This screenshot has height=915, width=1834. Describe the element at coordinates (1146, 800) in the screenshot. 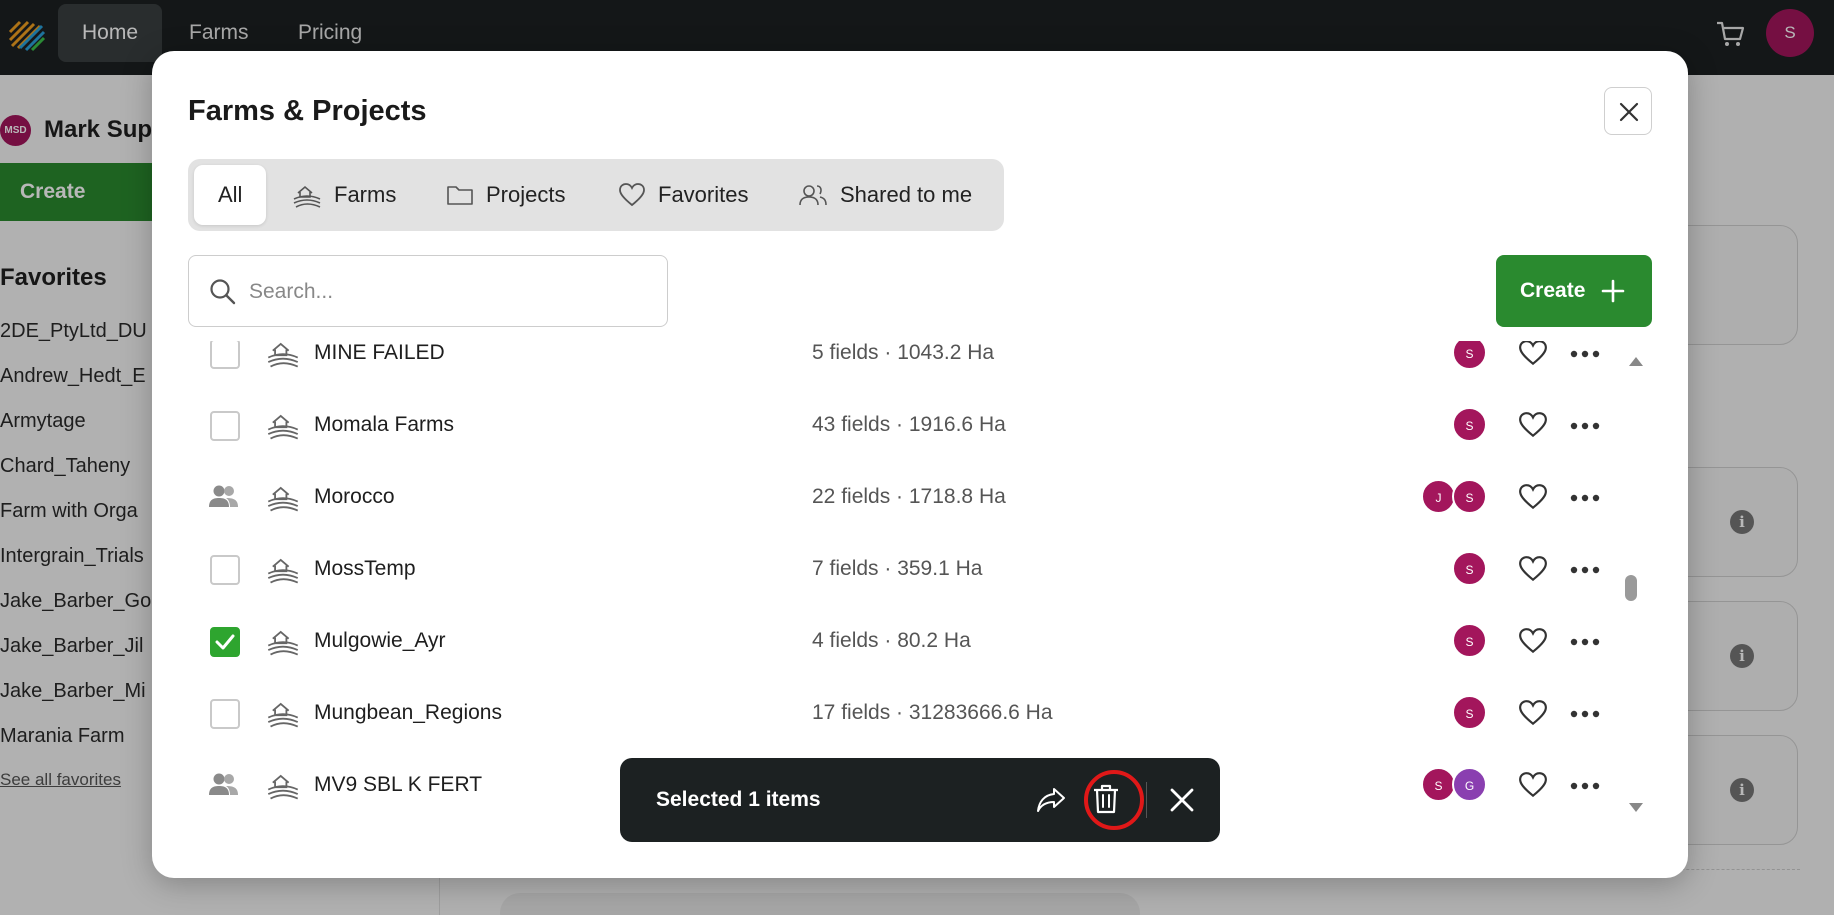

I see `toolbar-divider` at that location.